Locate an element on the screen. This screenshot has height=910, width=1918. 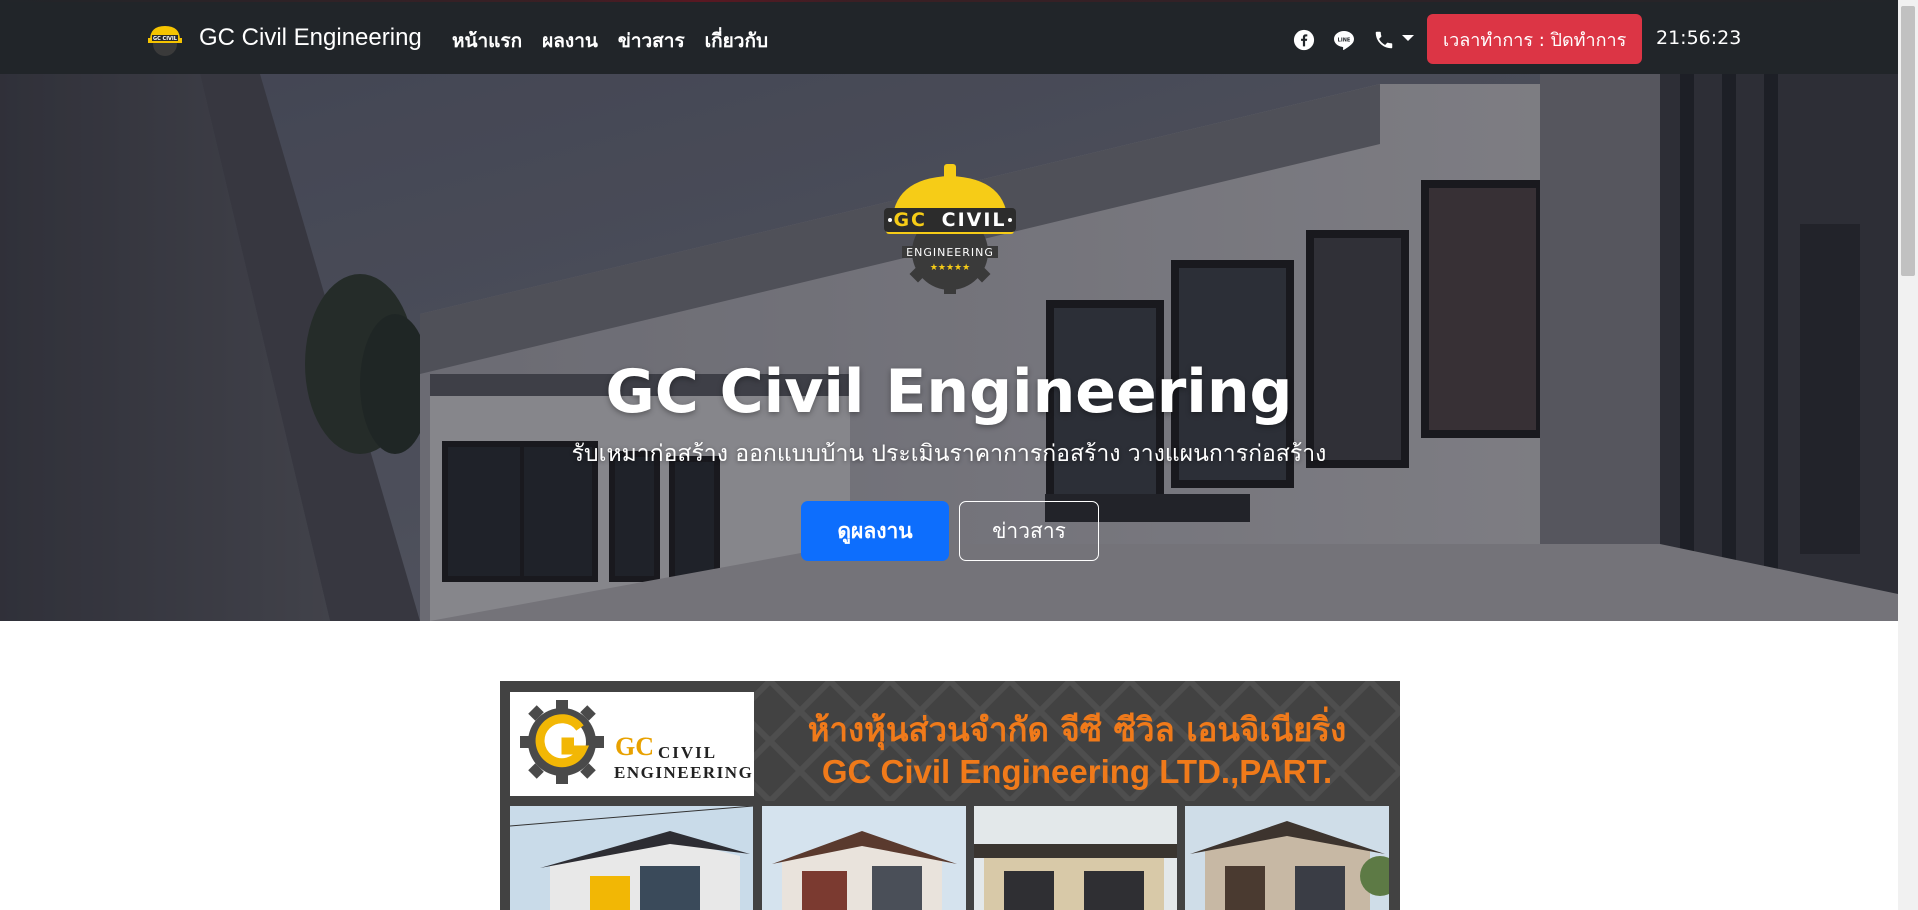
brand-logo-icon: GC CIVIL is located at coordinates (165, 41).